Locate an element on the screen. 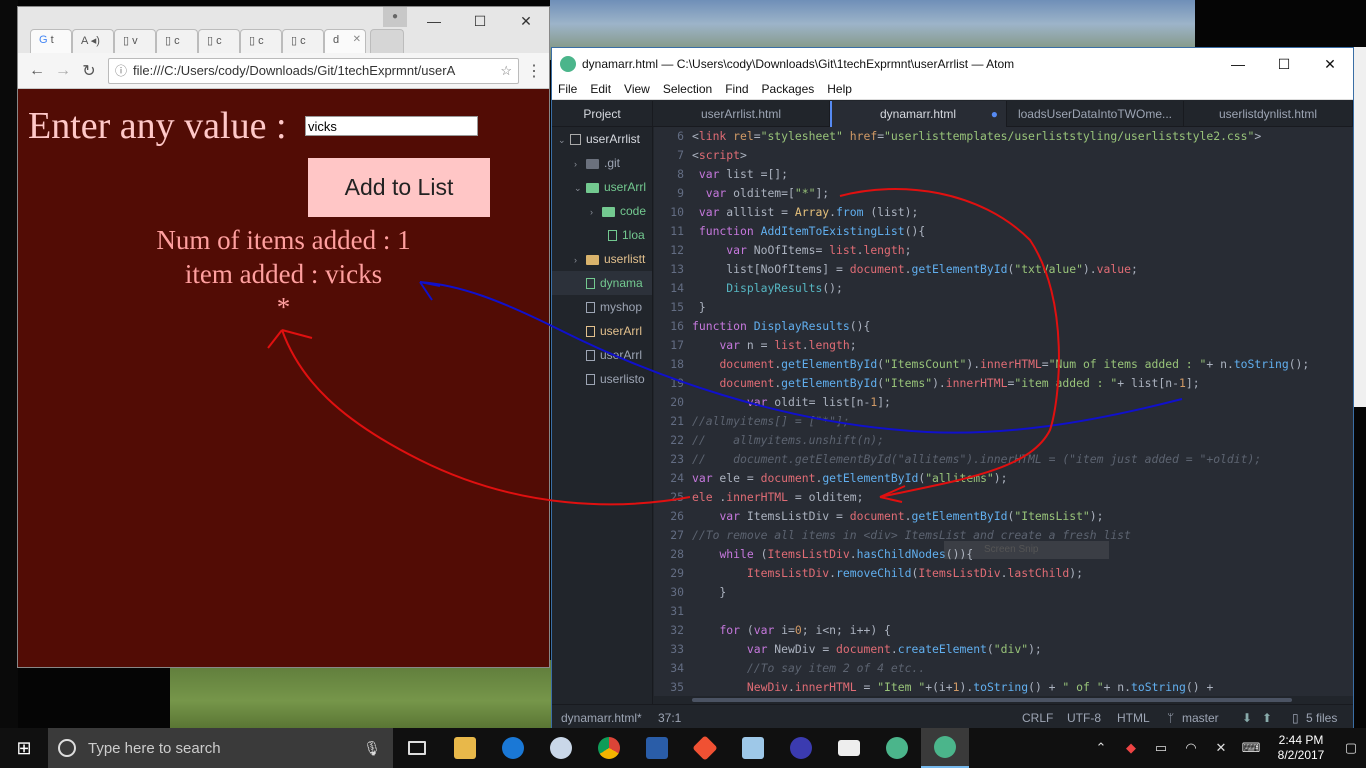 Image resolution: width=1366 pixels, height=768 pixels. tree-label: userArrlist is located at coordinates (613, 139).